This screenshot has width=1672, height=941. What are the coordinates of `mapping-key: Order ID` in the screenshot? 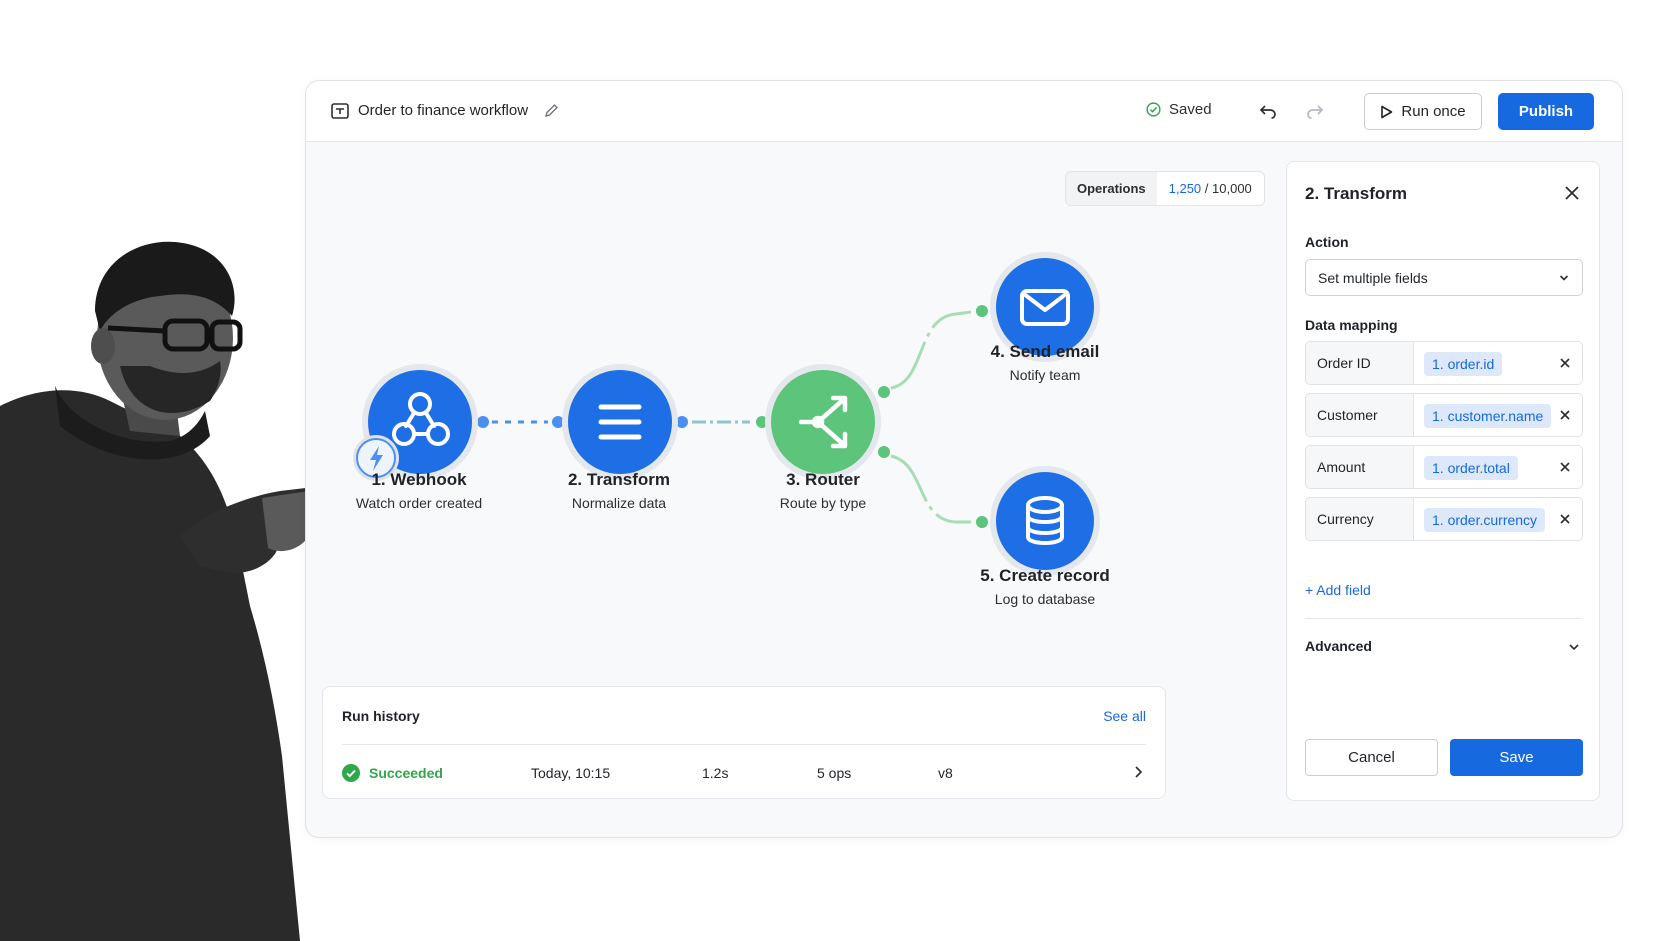 It's located at (1360, 363).